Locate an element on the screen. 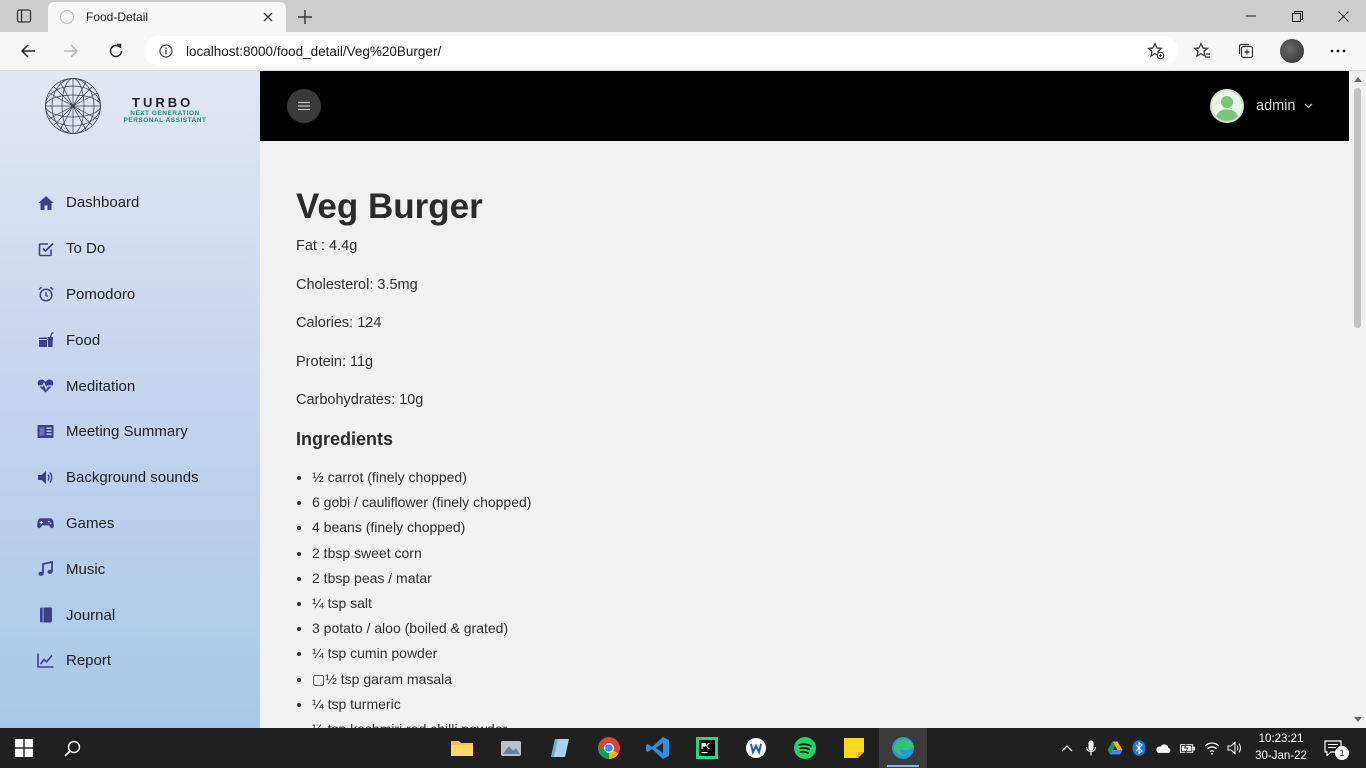 Image resolution: width=1366 pixels, height=768 pixels. list-item: ¼ tsp salt is located at coordinates (421, 606).